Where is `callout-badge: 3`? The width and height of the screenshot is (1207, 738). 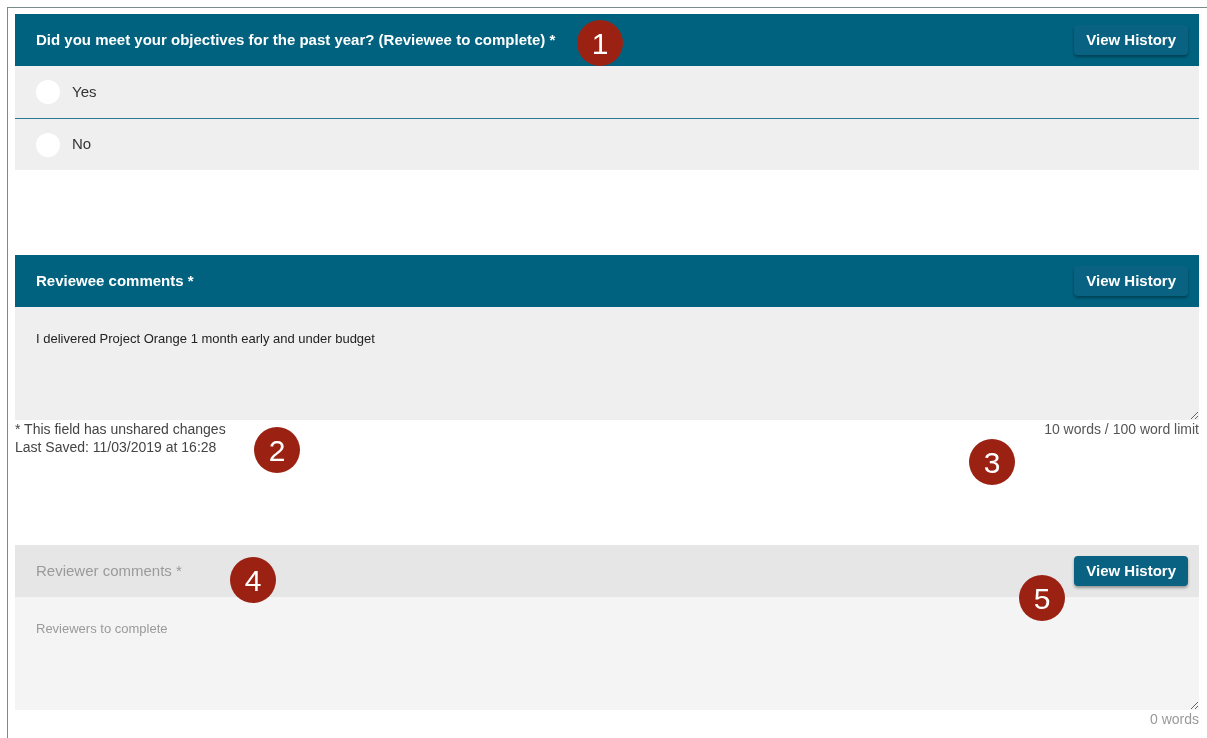 callout-badge: 3 is located at coordinates (992, 462).